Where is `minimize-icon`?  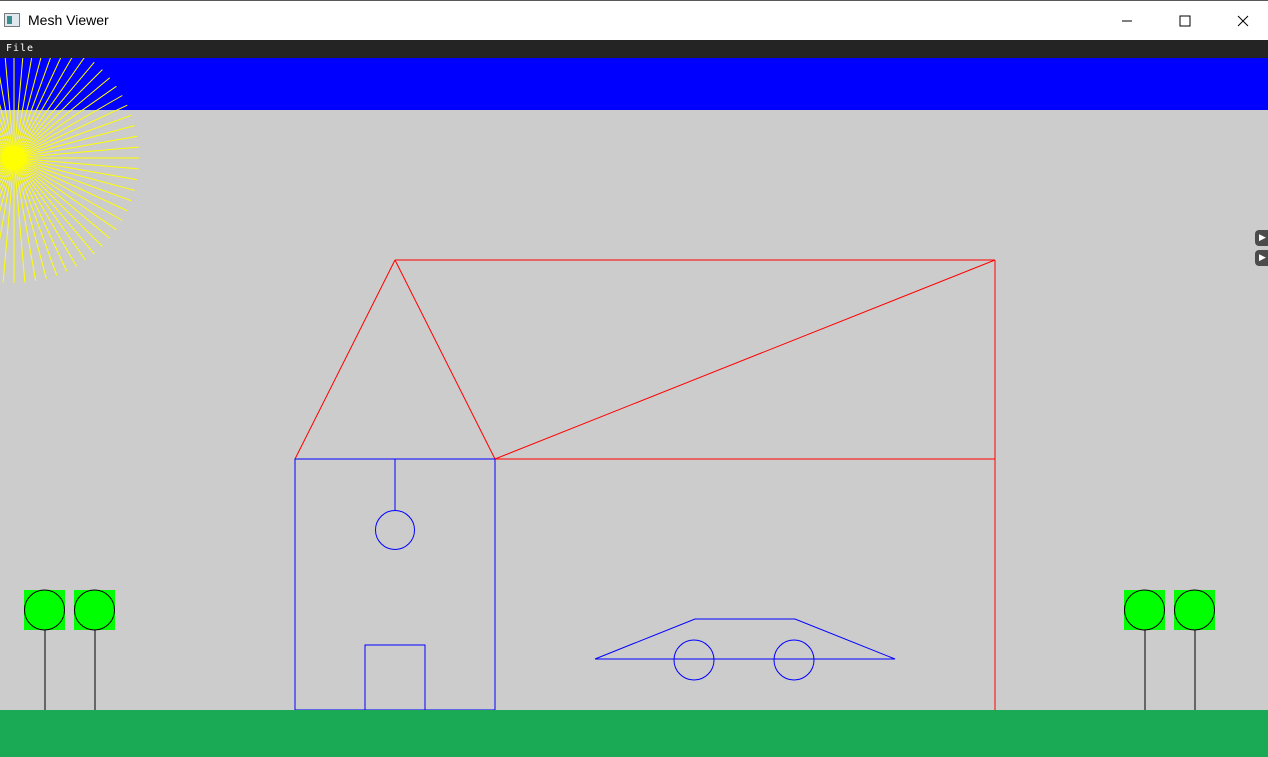 minimize-icon is located at coordinates (1127, 21).